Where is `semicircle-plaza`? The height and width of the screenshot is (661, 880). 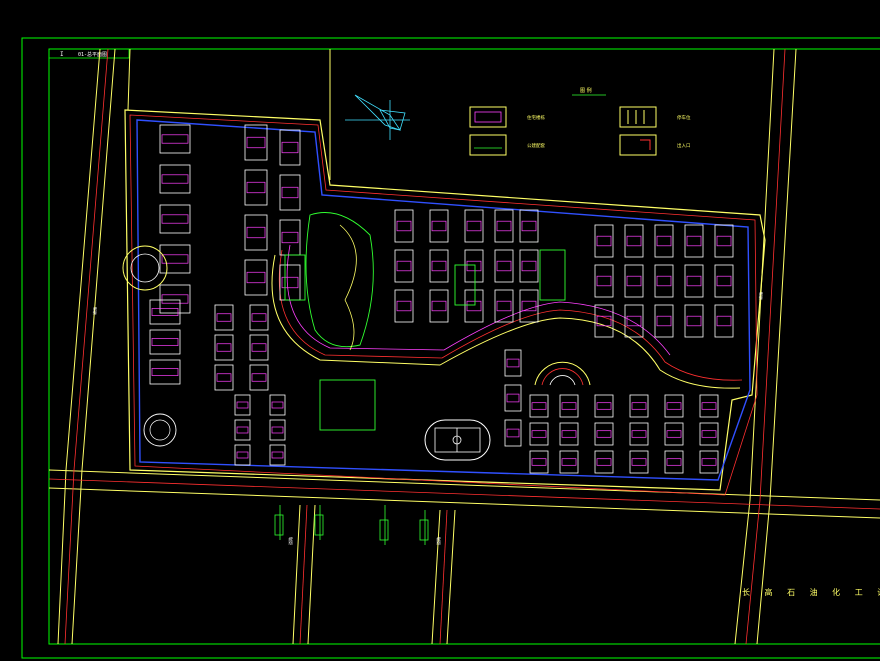
semicircle-plaza is located at coordinates (562, 373).